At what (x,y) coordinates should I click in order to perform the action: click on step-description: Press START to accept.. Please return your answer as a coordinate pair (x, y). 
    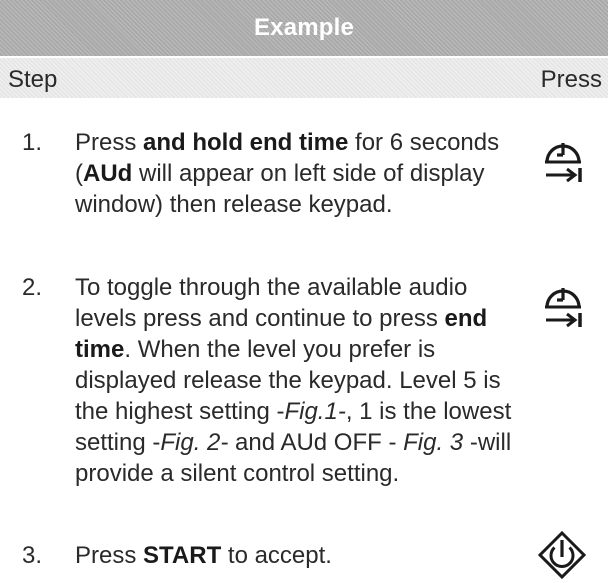
    Looking at the image, I should click on (203, 555).